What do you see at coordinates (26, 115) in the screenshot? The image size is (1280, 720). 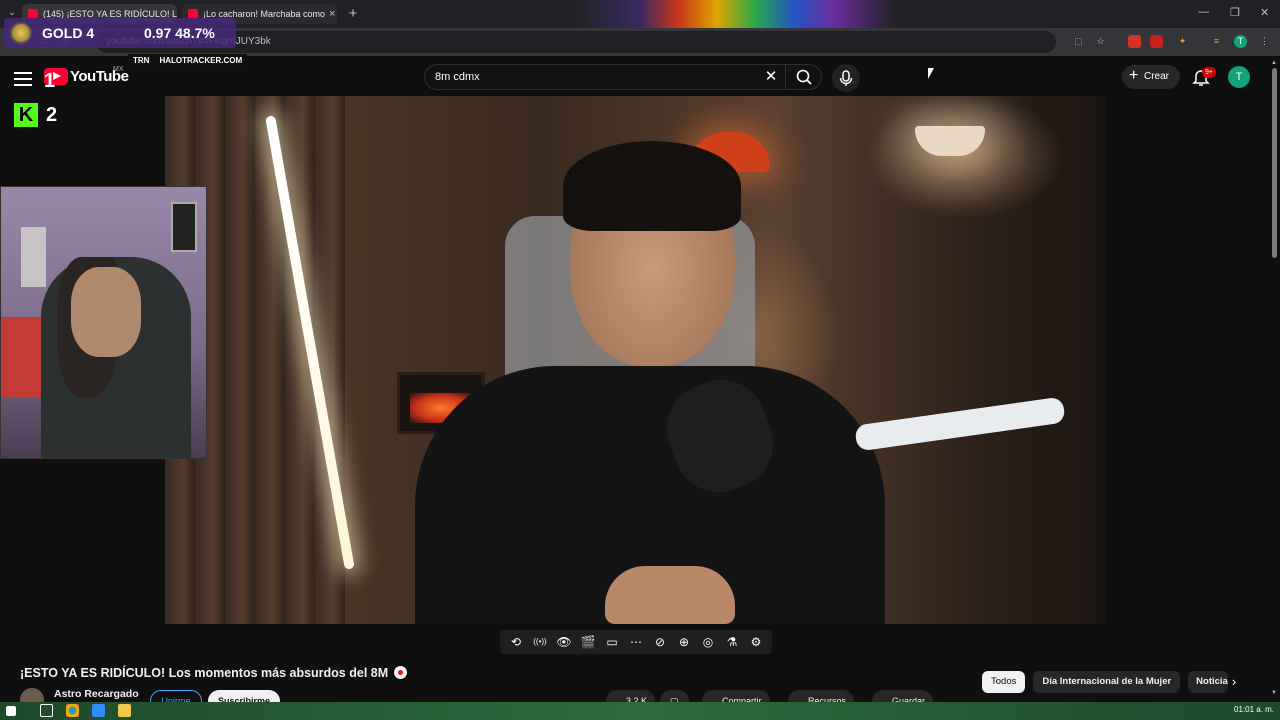 I see `kick-logo-icon: K` at bounding box center [26, 115].